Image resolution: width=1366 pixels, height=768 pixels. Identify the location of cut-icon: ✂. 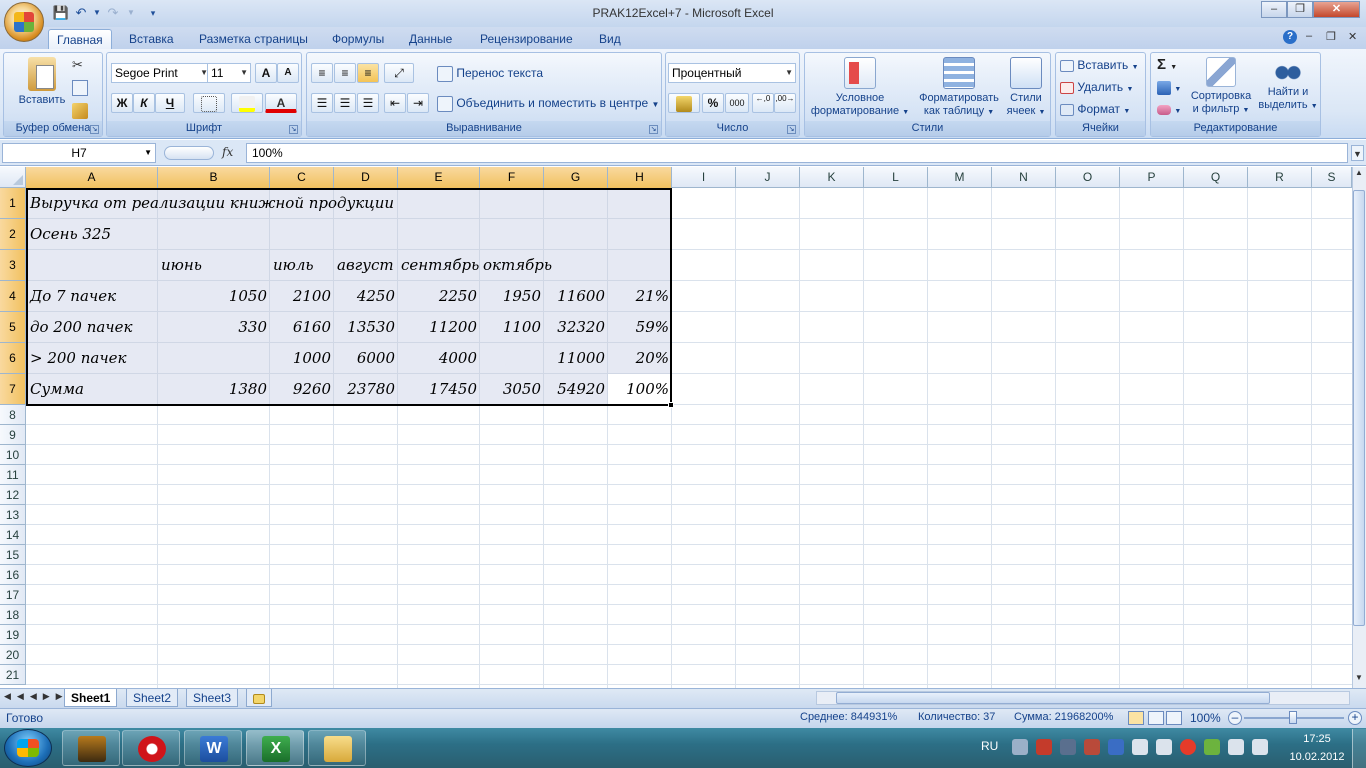
(81, 65).